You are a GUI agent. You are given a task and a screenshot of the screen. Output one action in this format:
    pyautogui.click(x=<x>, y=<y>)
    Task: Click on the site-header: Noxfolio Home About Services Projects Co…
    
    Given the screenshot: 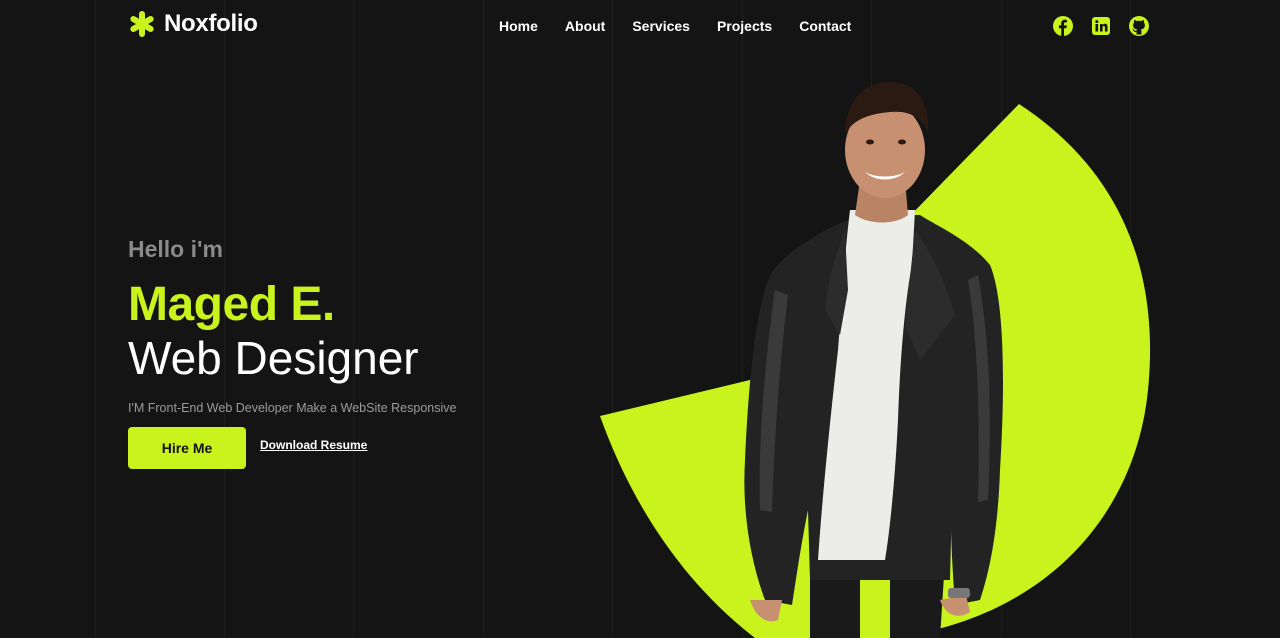 What is the action you would take?
    pyautogui.click(x=640, y=27)
    